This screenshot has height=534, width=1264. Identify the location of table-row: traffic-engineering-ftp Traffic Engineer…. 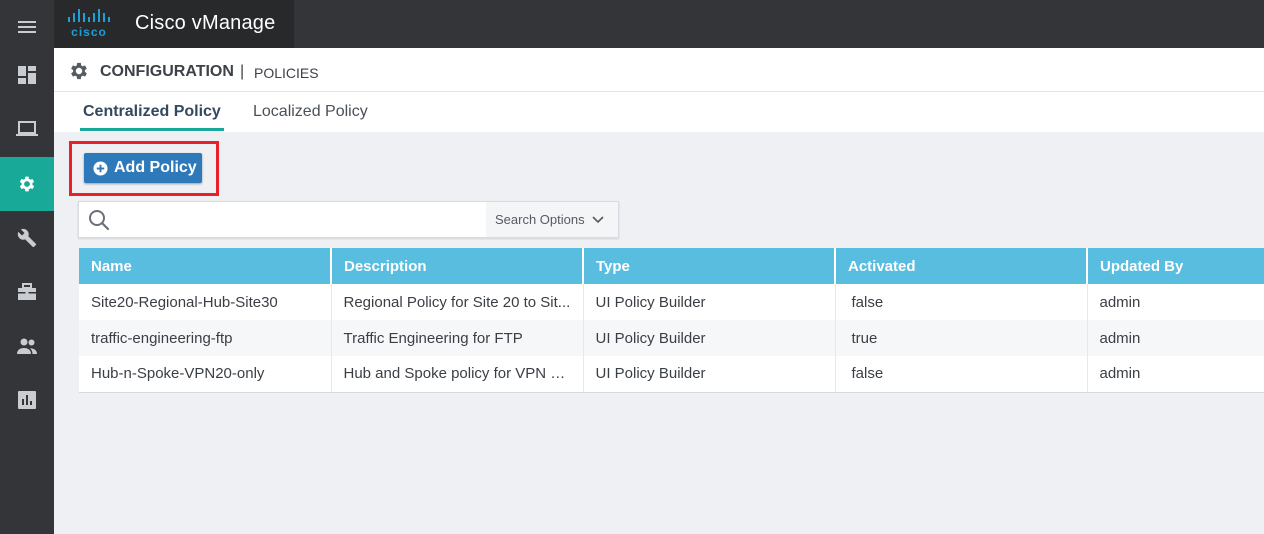
(671, 338).